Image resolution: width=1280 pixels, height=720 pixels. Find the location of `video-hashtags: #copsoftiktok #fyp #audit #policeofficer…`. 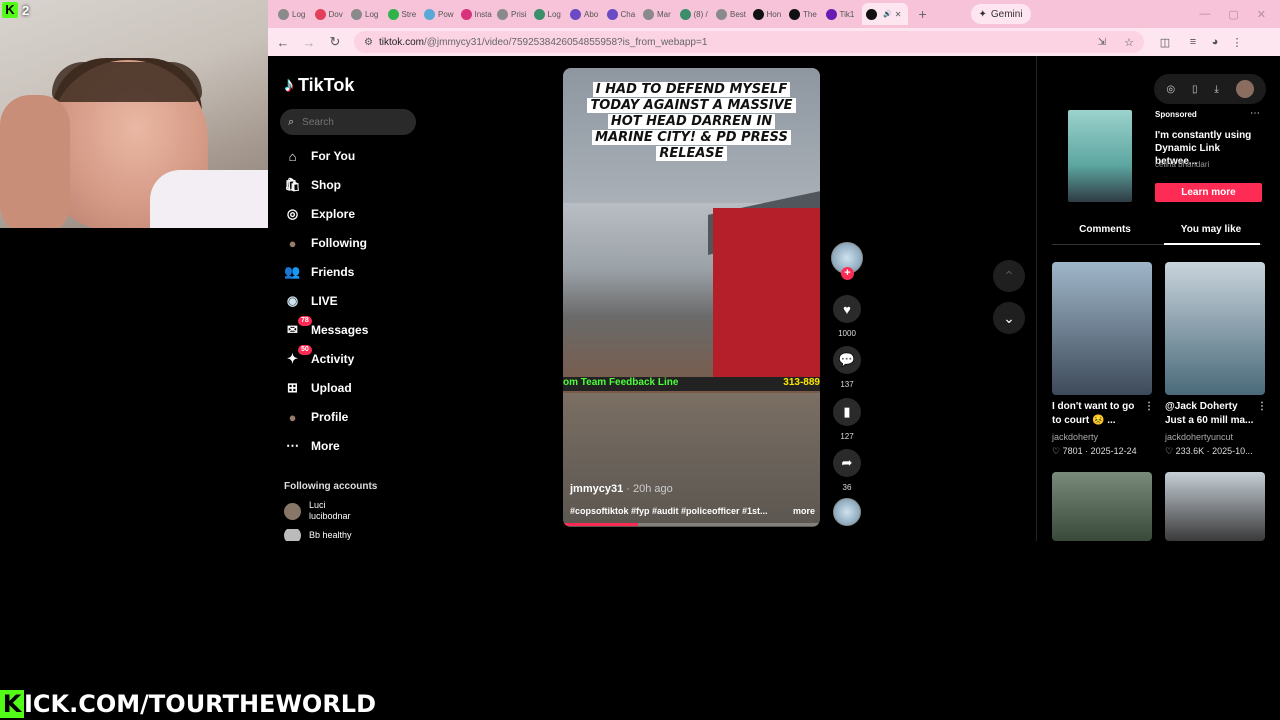

video-hashtags: #copsoftiktok #fyp #audit #policeofficer… is located at coordinates (669, 511).